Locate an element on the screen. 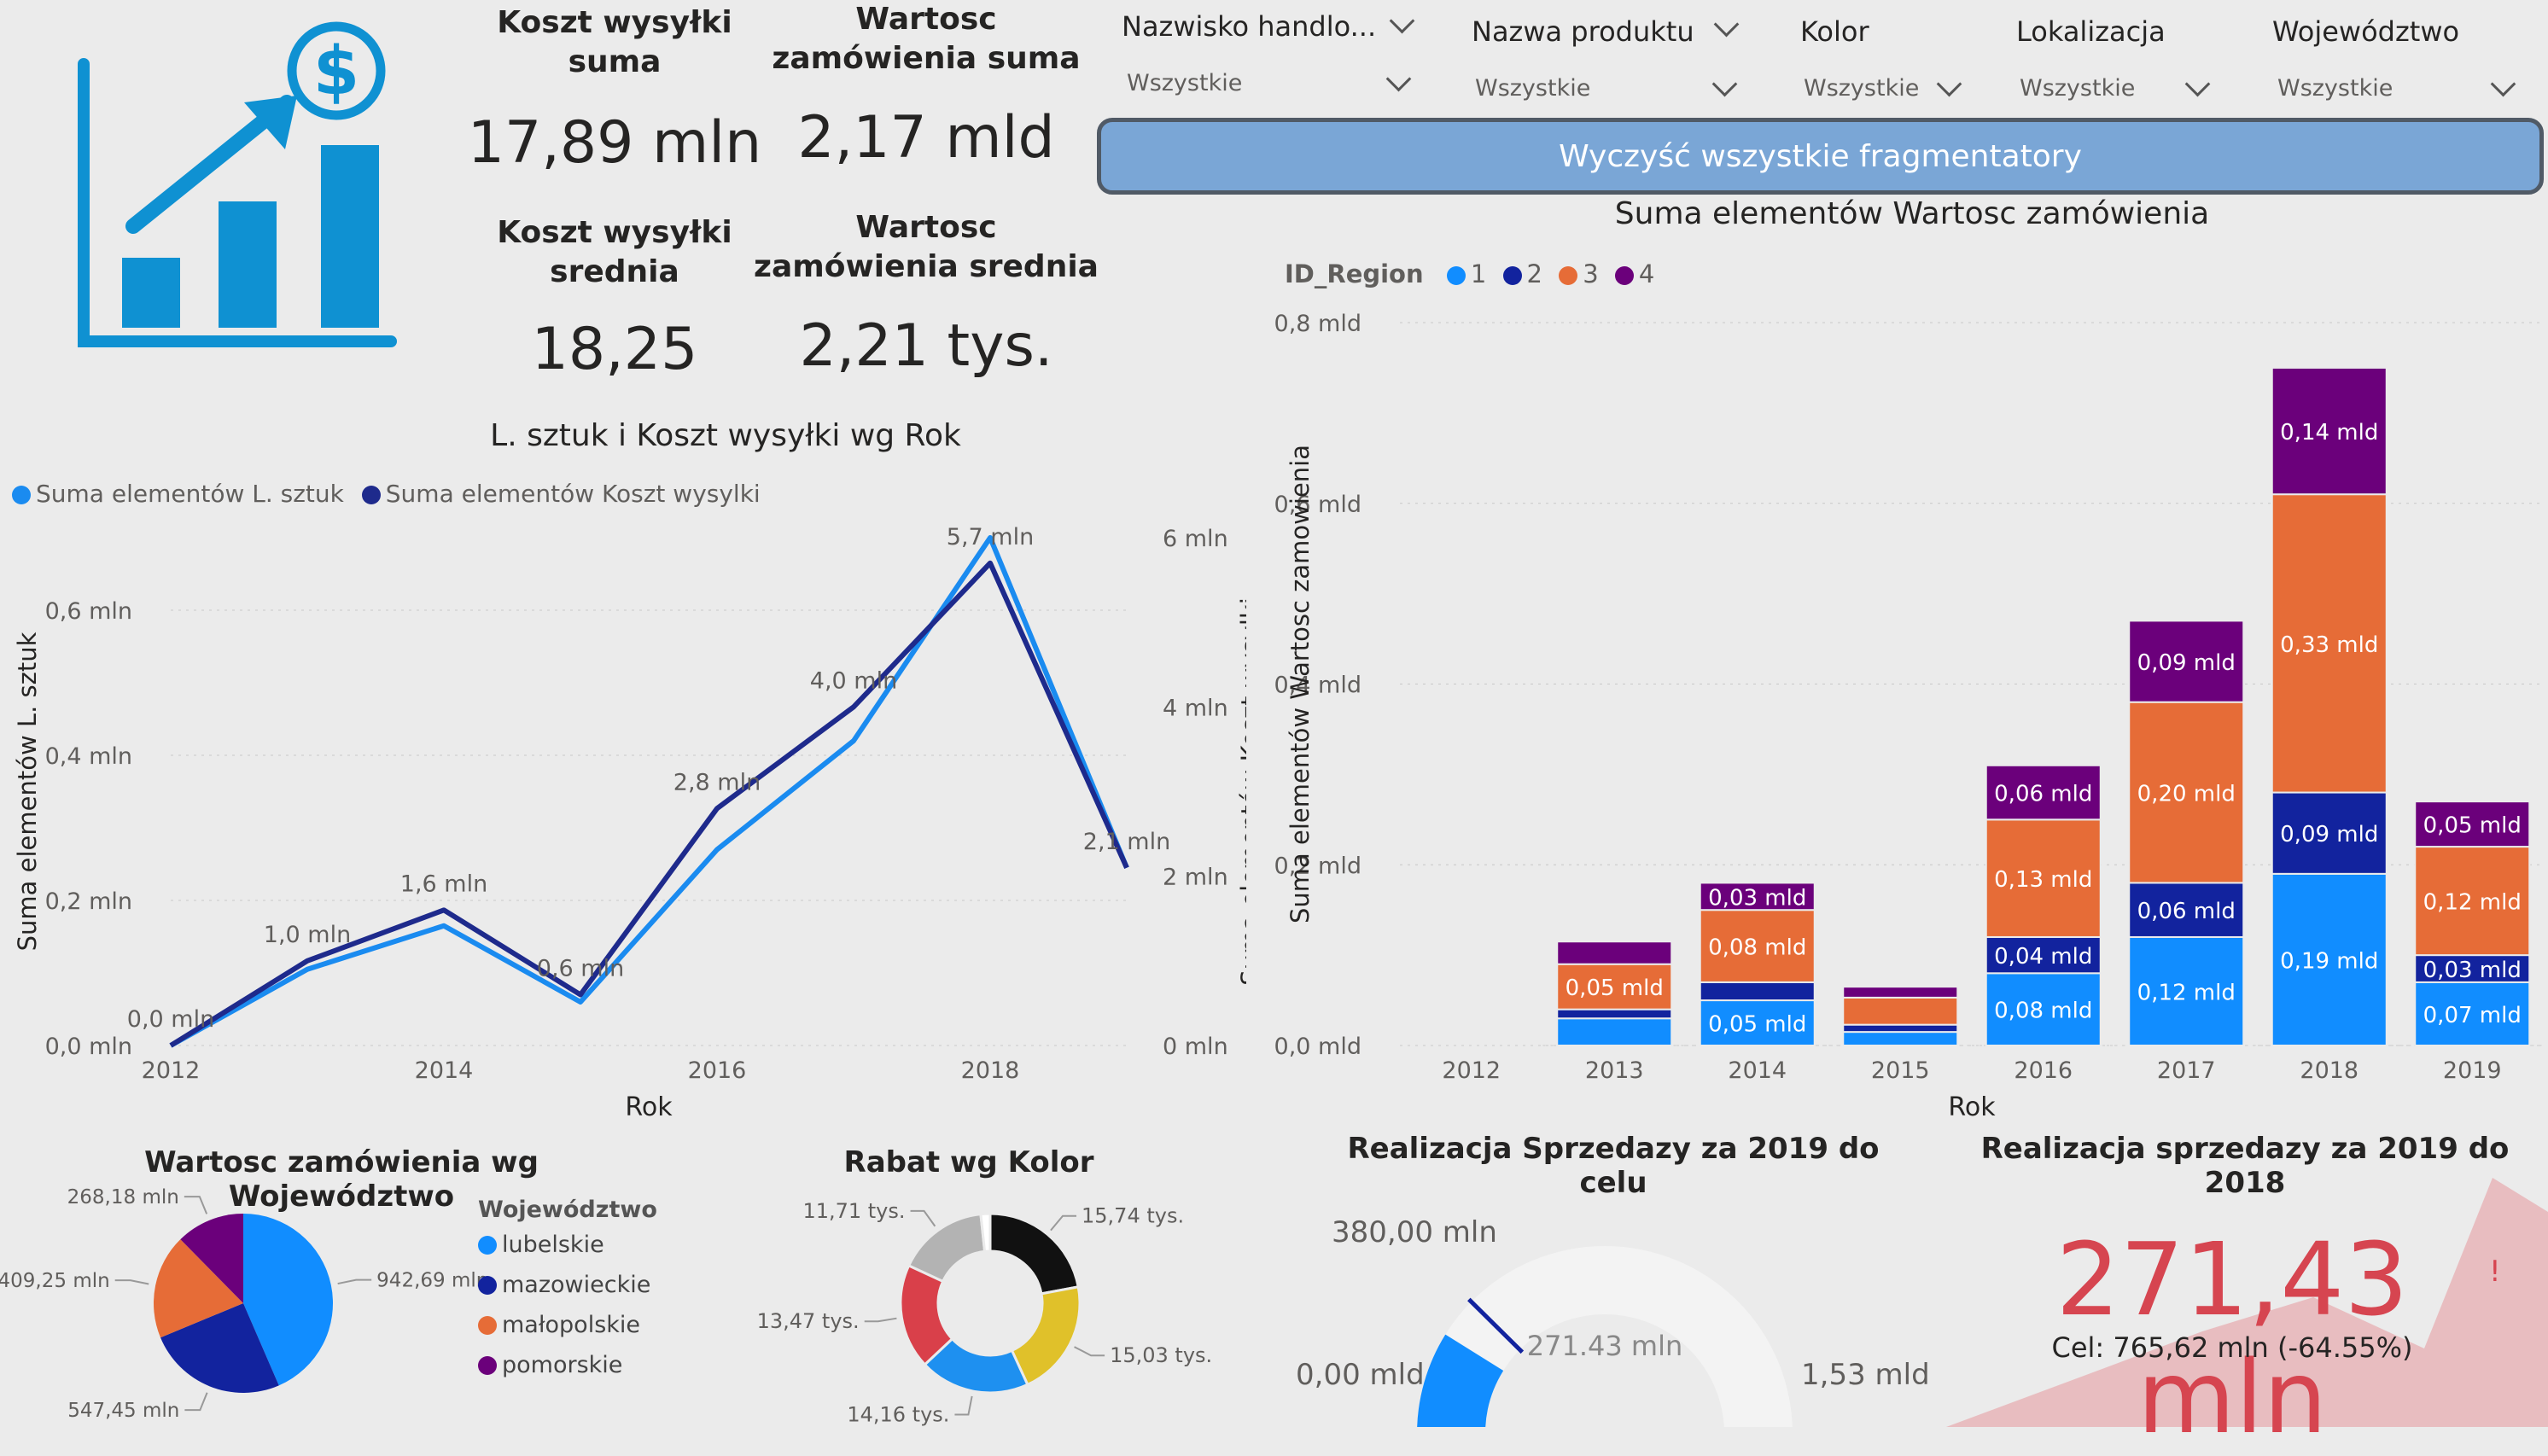  kpi-koszt-srednia-value: 18,25 is located at coordinates (614, 349).